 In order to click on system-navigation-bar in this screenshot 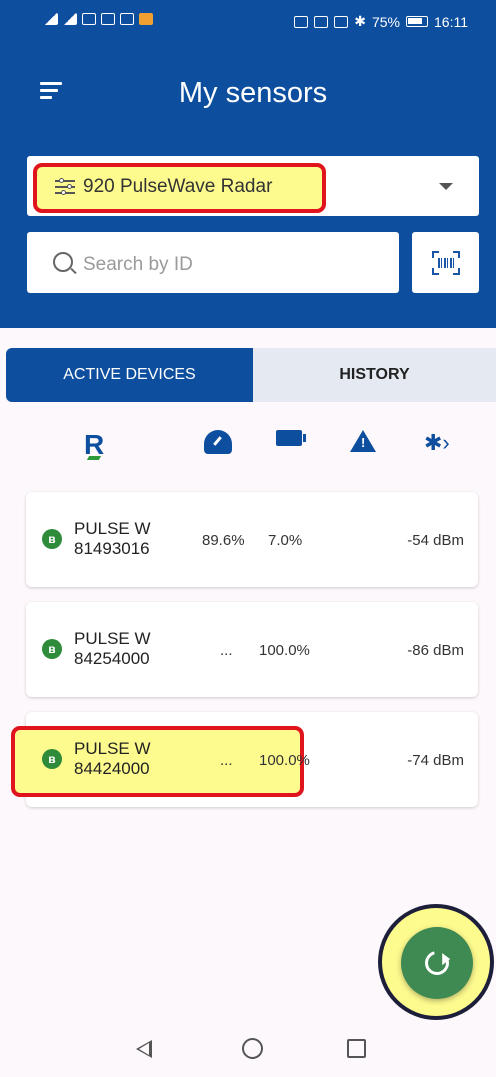, I will do `click(248, 1048)`.